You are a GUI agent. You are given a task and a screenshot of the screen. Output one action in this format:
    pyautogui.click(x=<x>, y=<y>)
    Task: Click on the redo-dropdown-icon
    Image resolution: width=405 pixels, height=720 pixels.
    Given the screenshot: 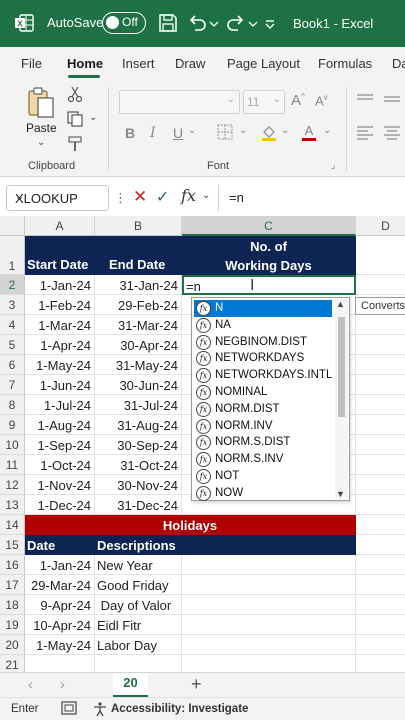 What is the action you would take?
    pyautogui.click(x=253, y=23)
    